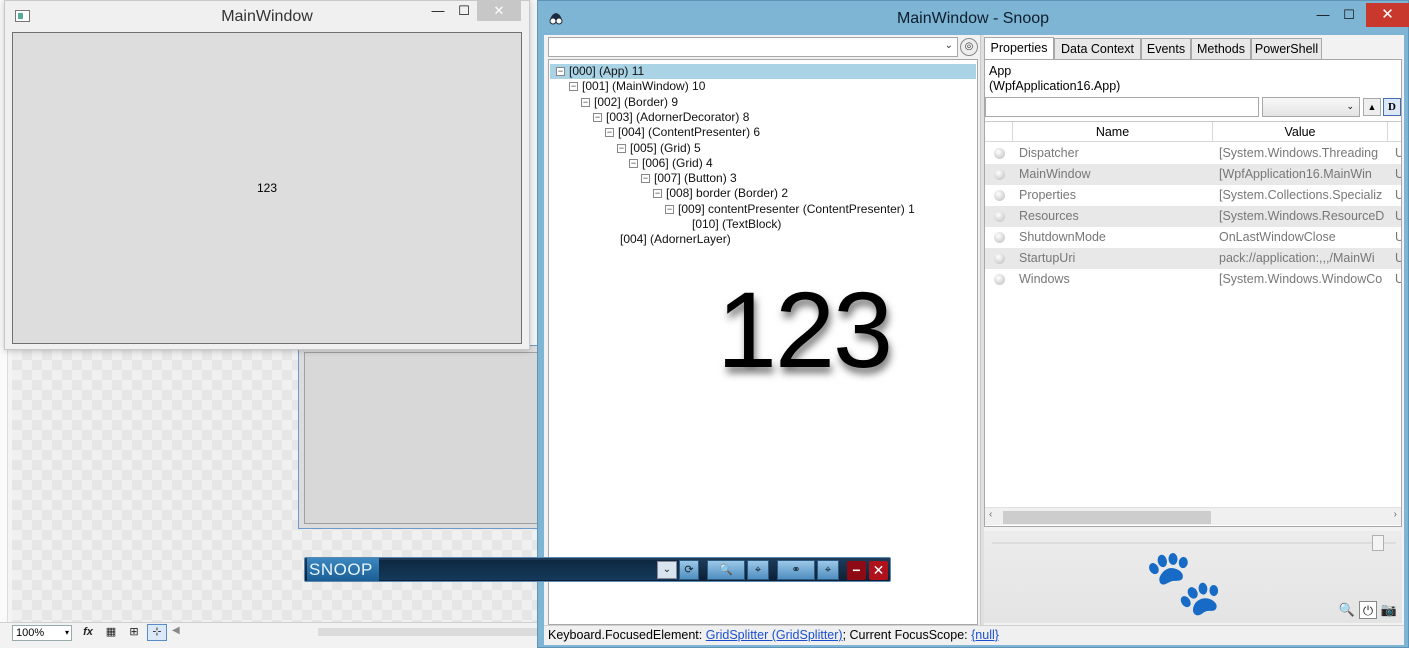 This screenshot has width=1409, height=648. What do you see at coordinates (157, 632) in the screenshot?
I see `snap-lines-icon: ⊹` at bounding box center [157, 632].